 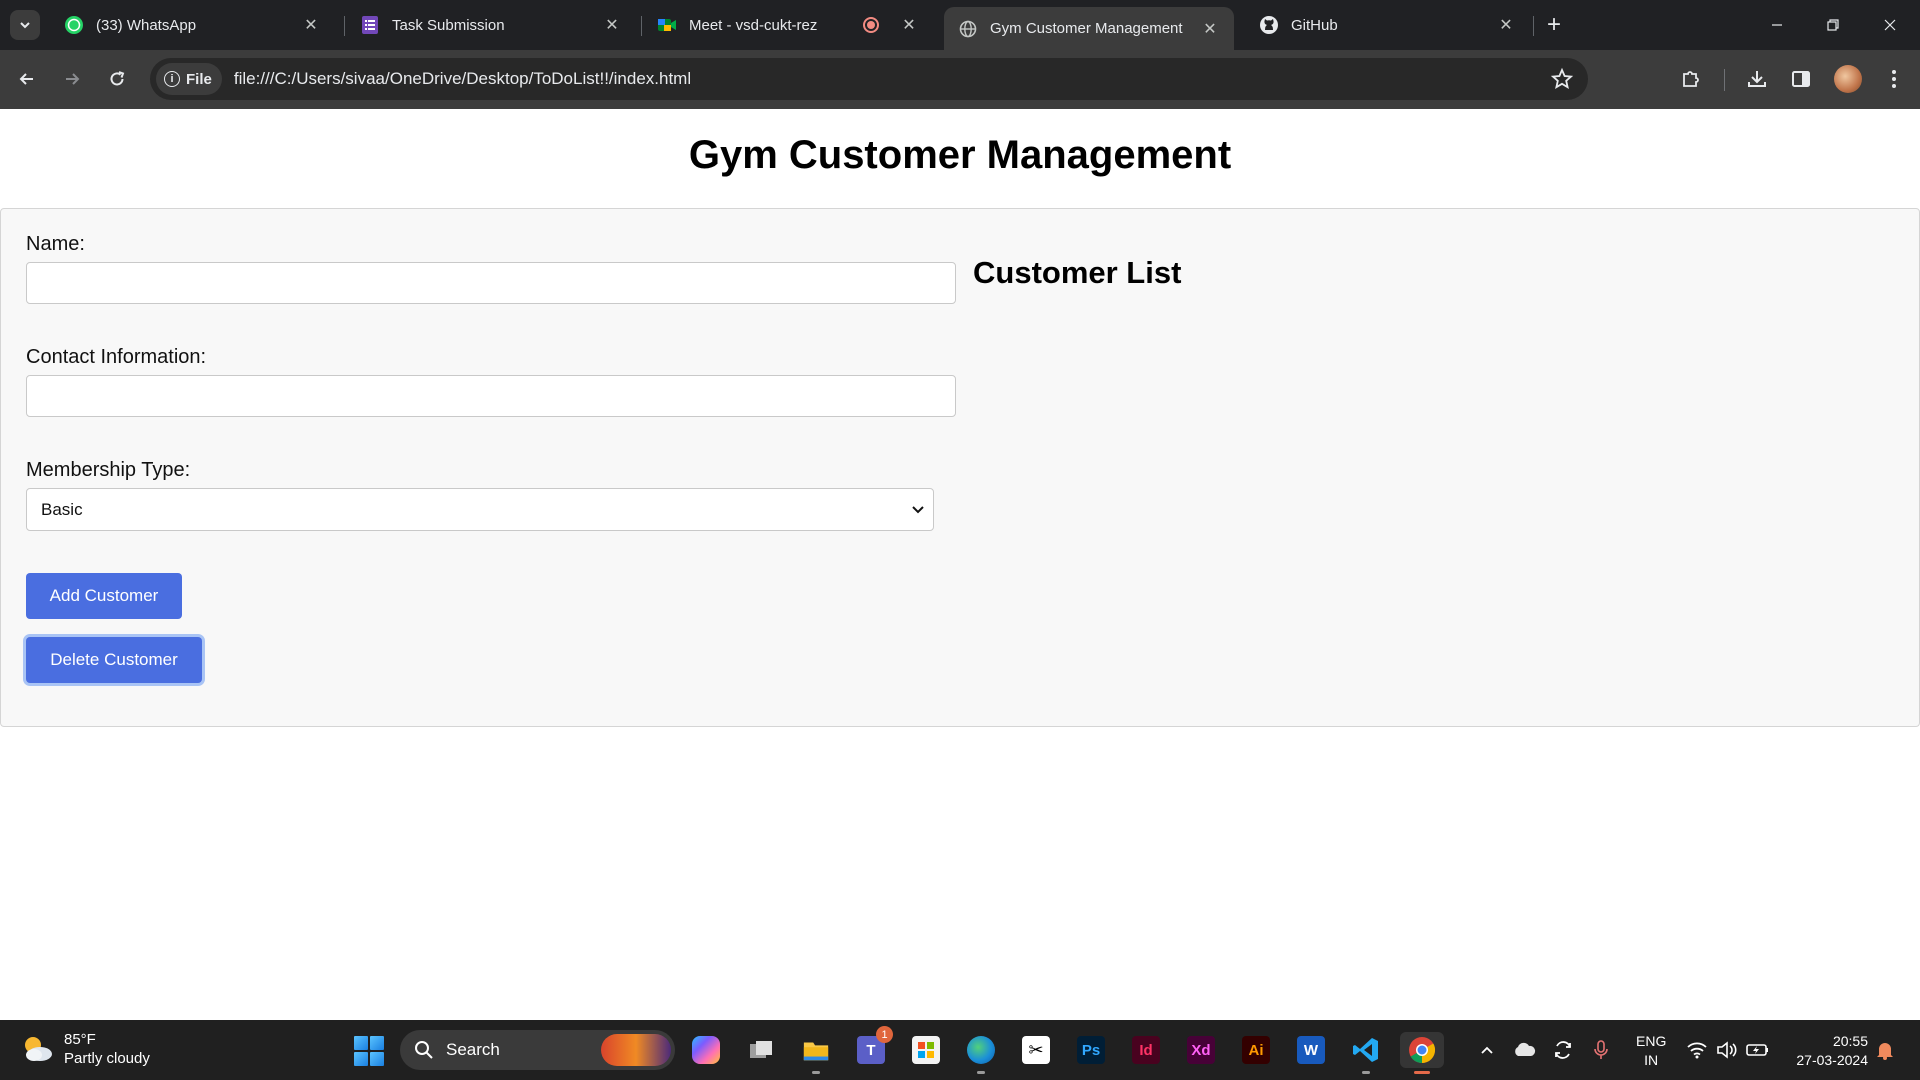 What do you see at coordinates (1201, 1050) in the screenshot?
I see `xd-button: Xd` at bounding box center [1201, 1050].